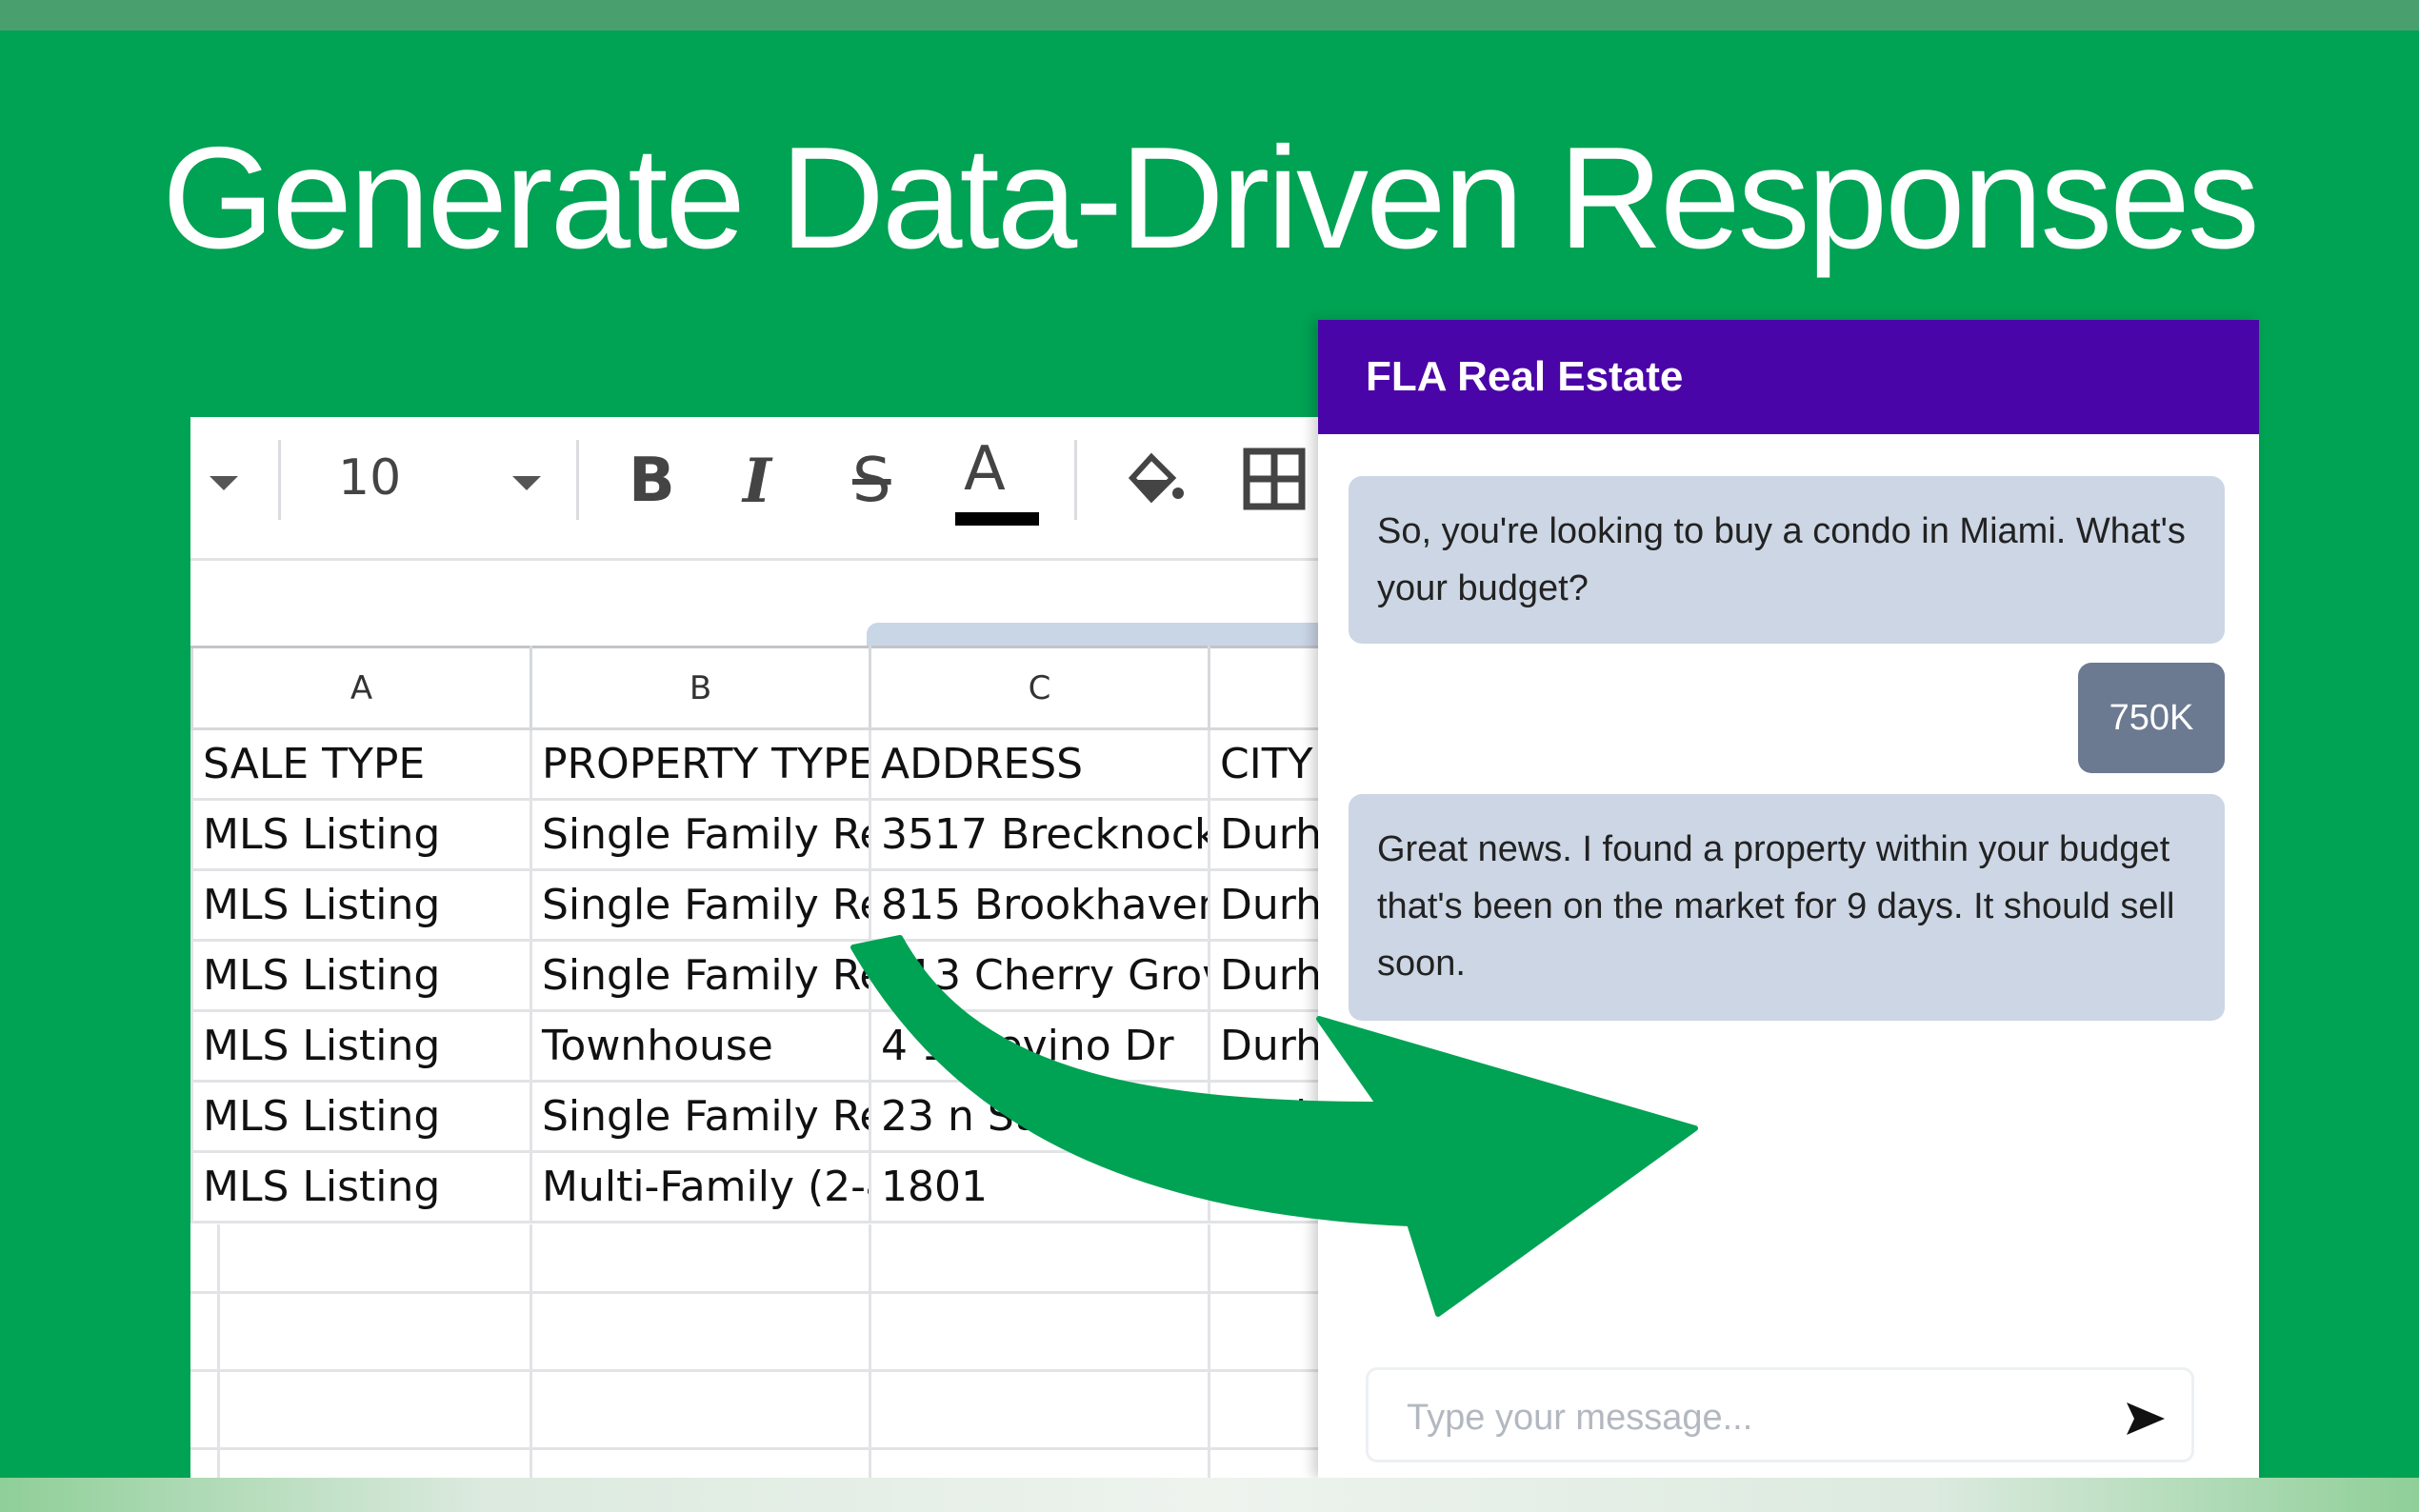  What do you see at coordinates (1039, 905) in the screenshot?
I see `cell: 815 Brookhaven` at bounding box center [1039, 905].